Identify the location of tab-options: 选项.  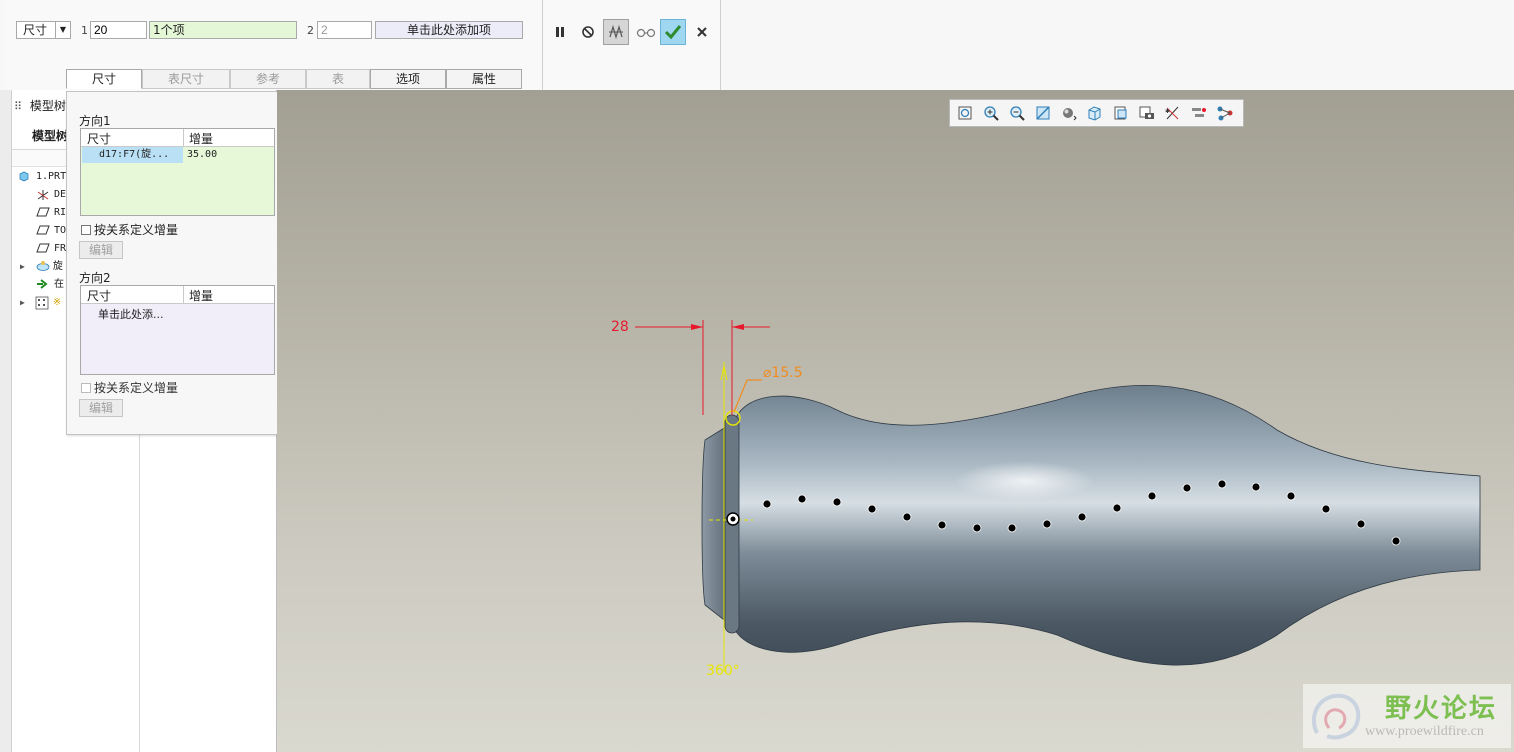
(408, 79).